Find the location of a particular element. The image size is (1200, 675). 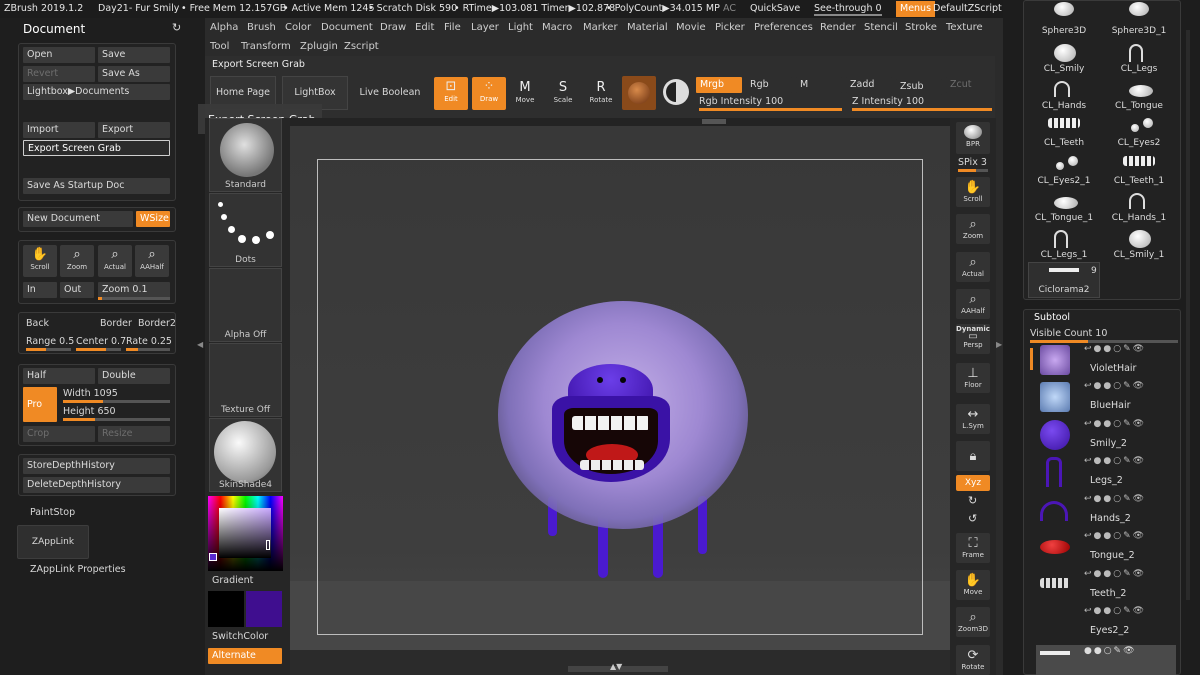

zoom-button: ⌕ Zoom is located at coordinates (77, 261).